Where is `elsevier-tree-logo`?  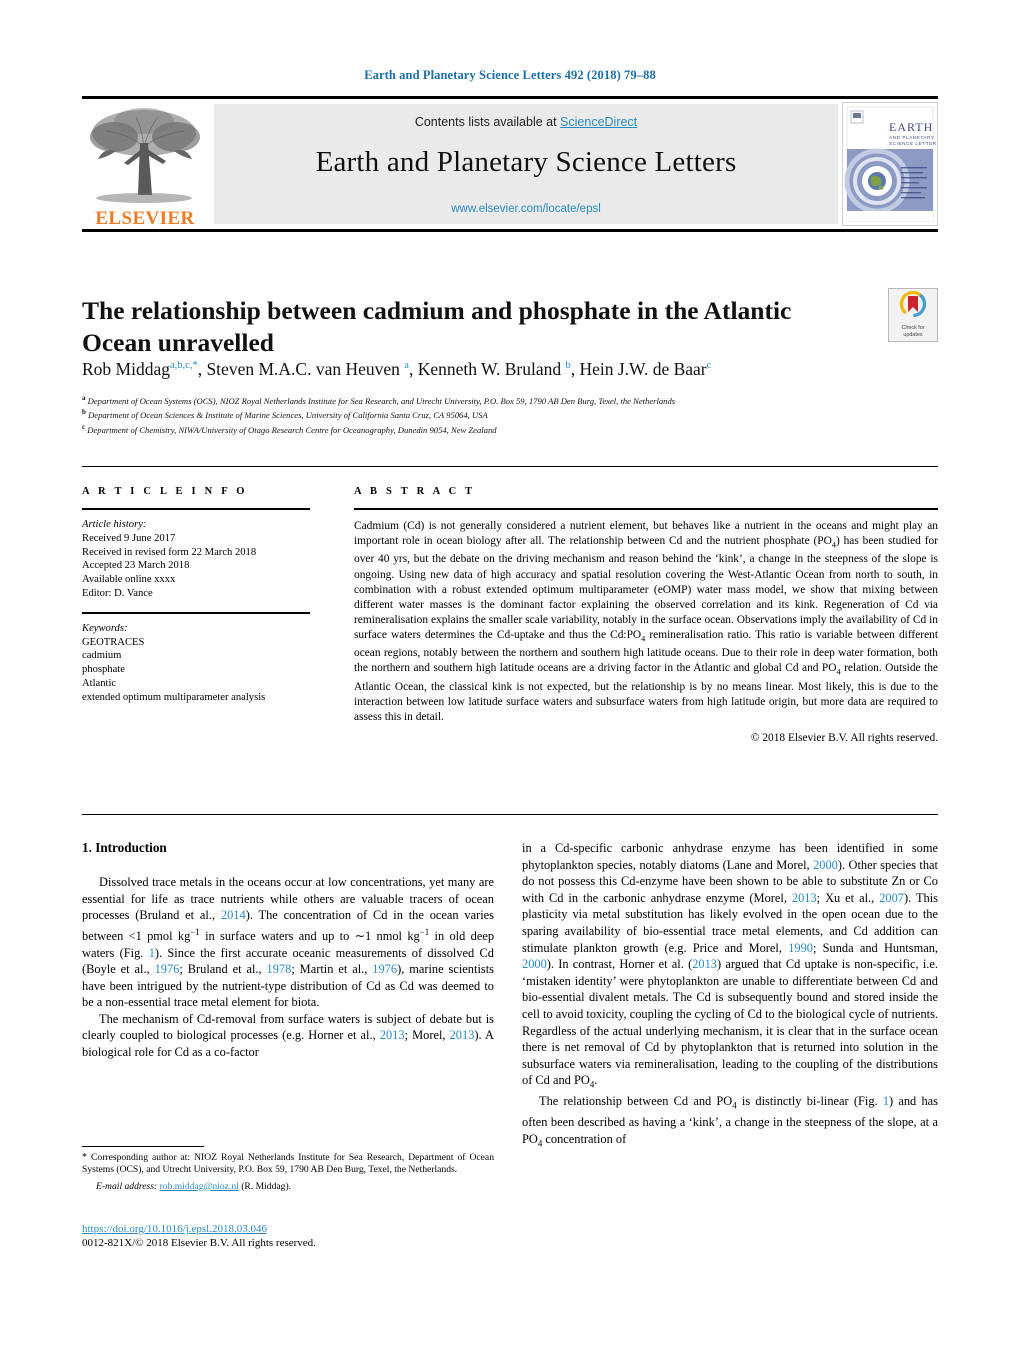 elsevier-tree-logo is located at coordinates (145, 164).